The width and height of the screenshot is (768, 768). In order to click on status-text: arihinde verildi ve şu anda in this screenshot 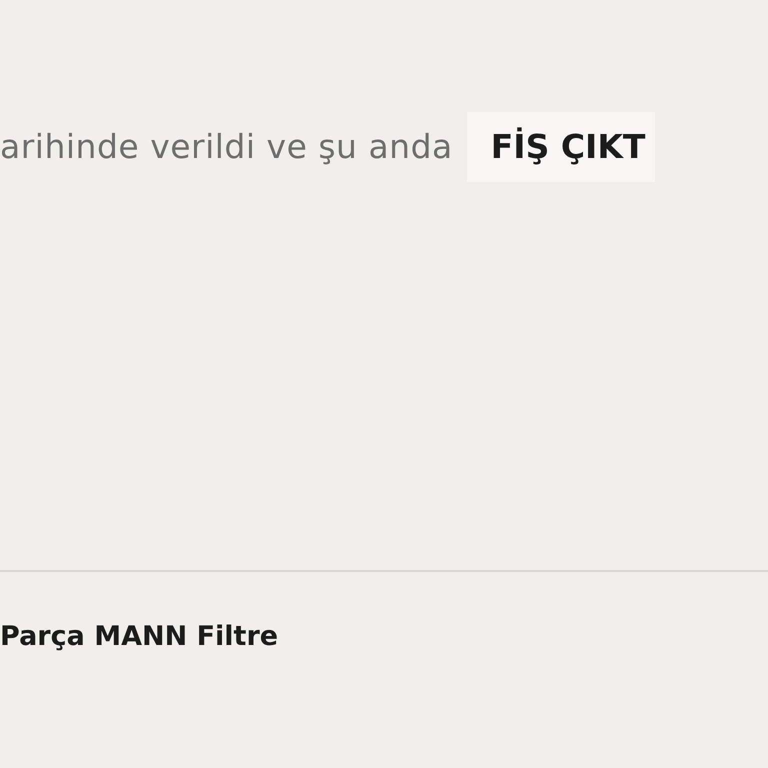, I will do `click(226, 147)`.